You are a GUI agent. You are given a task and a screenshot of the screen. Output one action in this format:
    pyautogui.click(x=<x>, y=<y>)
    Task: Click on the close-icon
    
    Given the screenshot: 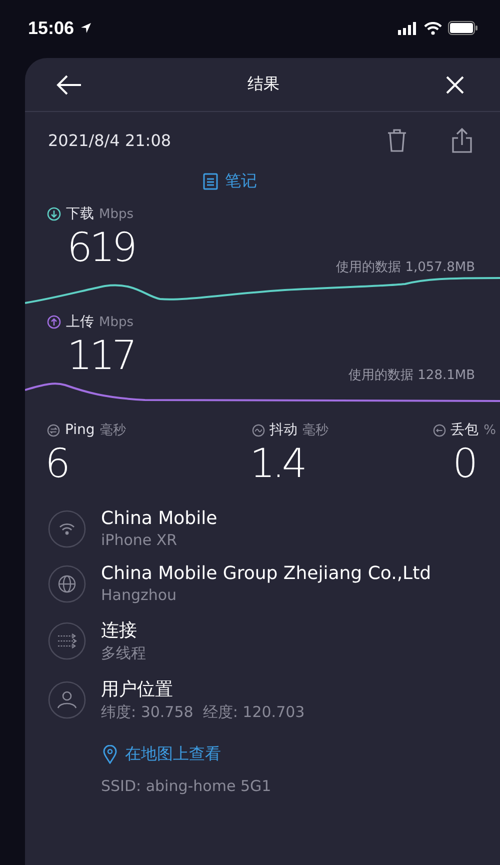 What is the action you would take?
    pyautogui.click(x=455, y=84)
    